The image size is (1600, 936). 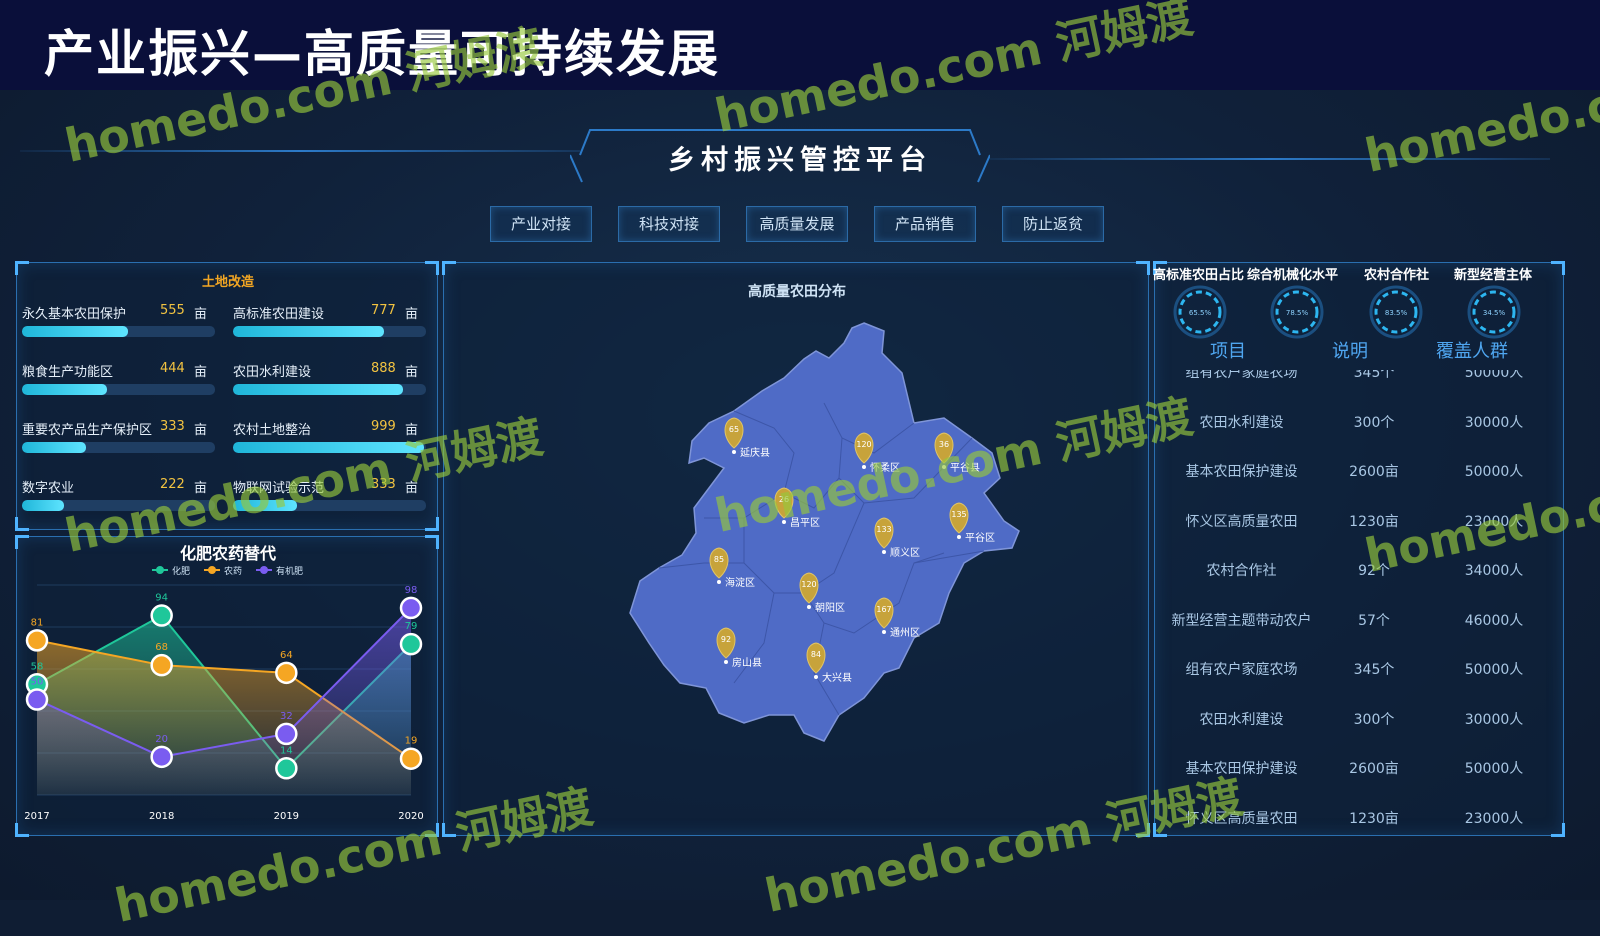 I want to click on table-cell: 300个, so click(x=1374, y=422).